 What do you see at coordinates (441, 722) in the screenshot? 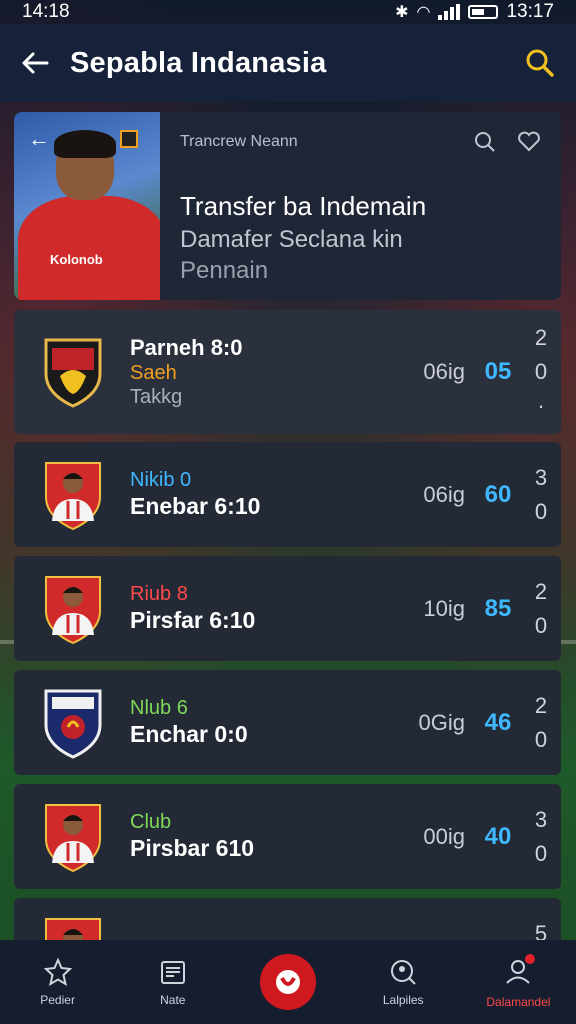
I see `row-stat: 0Gig` at bounding box center [441, 722].